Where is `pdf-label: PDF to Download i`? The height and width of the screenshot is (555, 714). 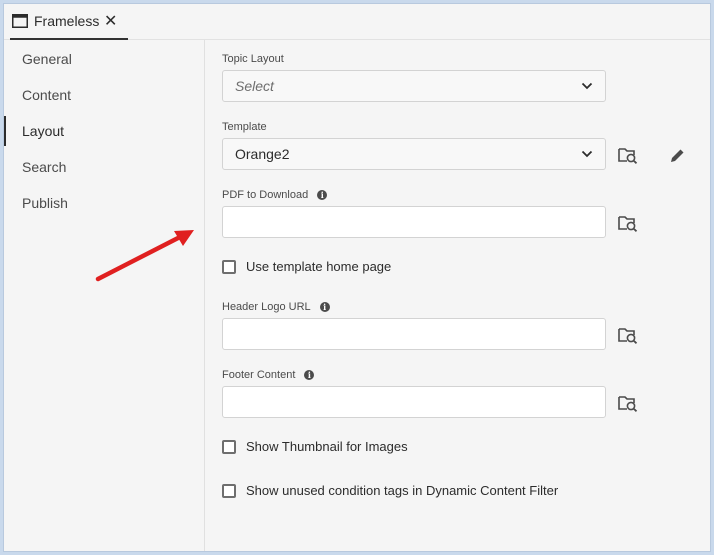
pdf-label: PDF to Download i is located at coordinates (275, 195).